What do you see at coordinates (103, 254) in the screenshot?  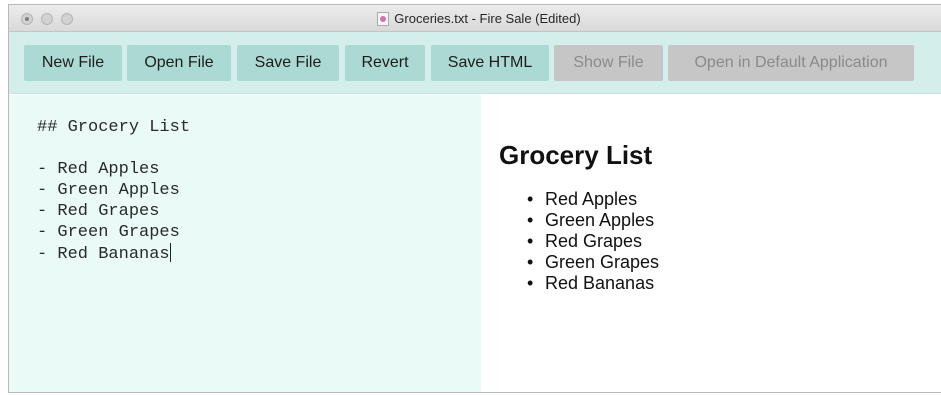 I see `markdown-line-text: - Red Bananas` at bounding box center [103, 254].